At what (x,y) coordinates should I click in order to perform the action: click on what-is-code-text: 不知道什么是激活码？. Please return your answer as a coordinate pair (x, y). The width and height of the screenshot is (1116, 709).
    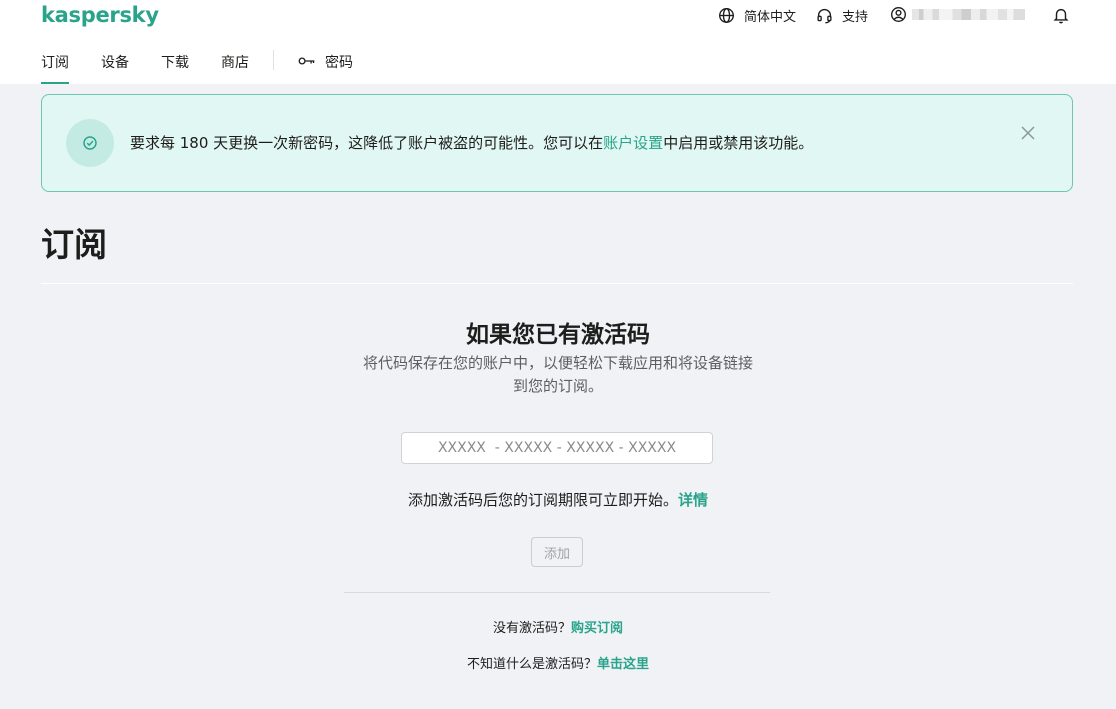
    Looking at the image, I should click on (531, 664).